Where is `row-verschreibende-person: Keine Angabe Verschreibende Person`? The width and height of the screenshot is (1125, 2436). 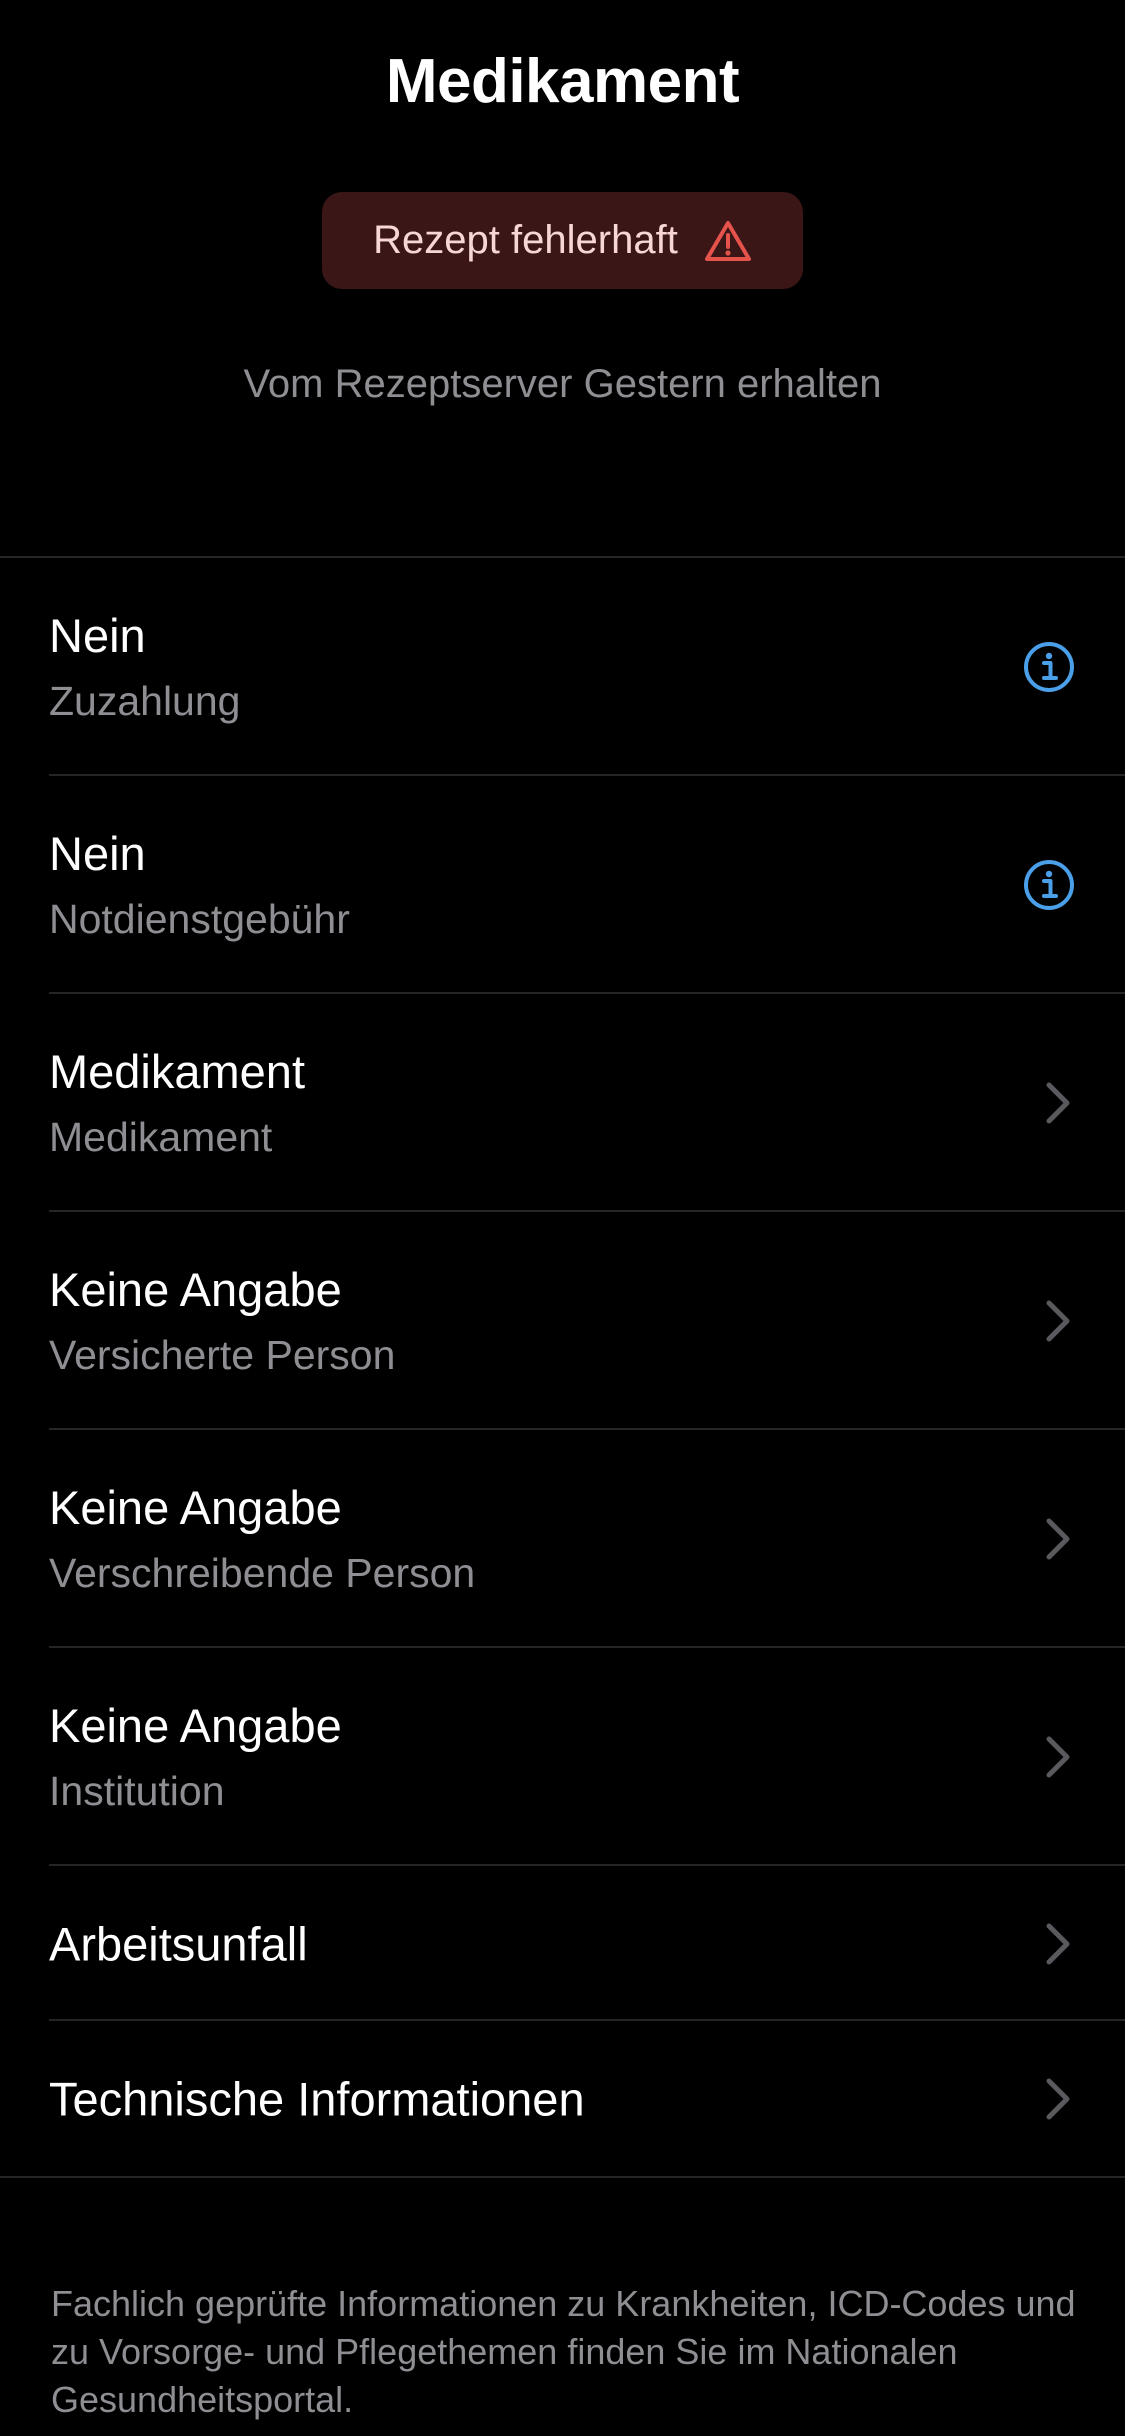 row-verschreibende-person: Keine Angabe Verschreibende Person is located at coordinates (562, 1539).